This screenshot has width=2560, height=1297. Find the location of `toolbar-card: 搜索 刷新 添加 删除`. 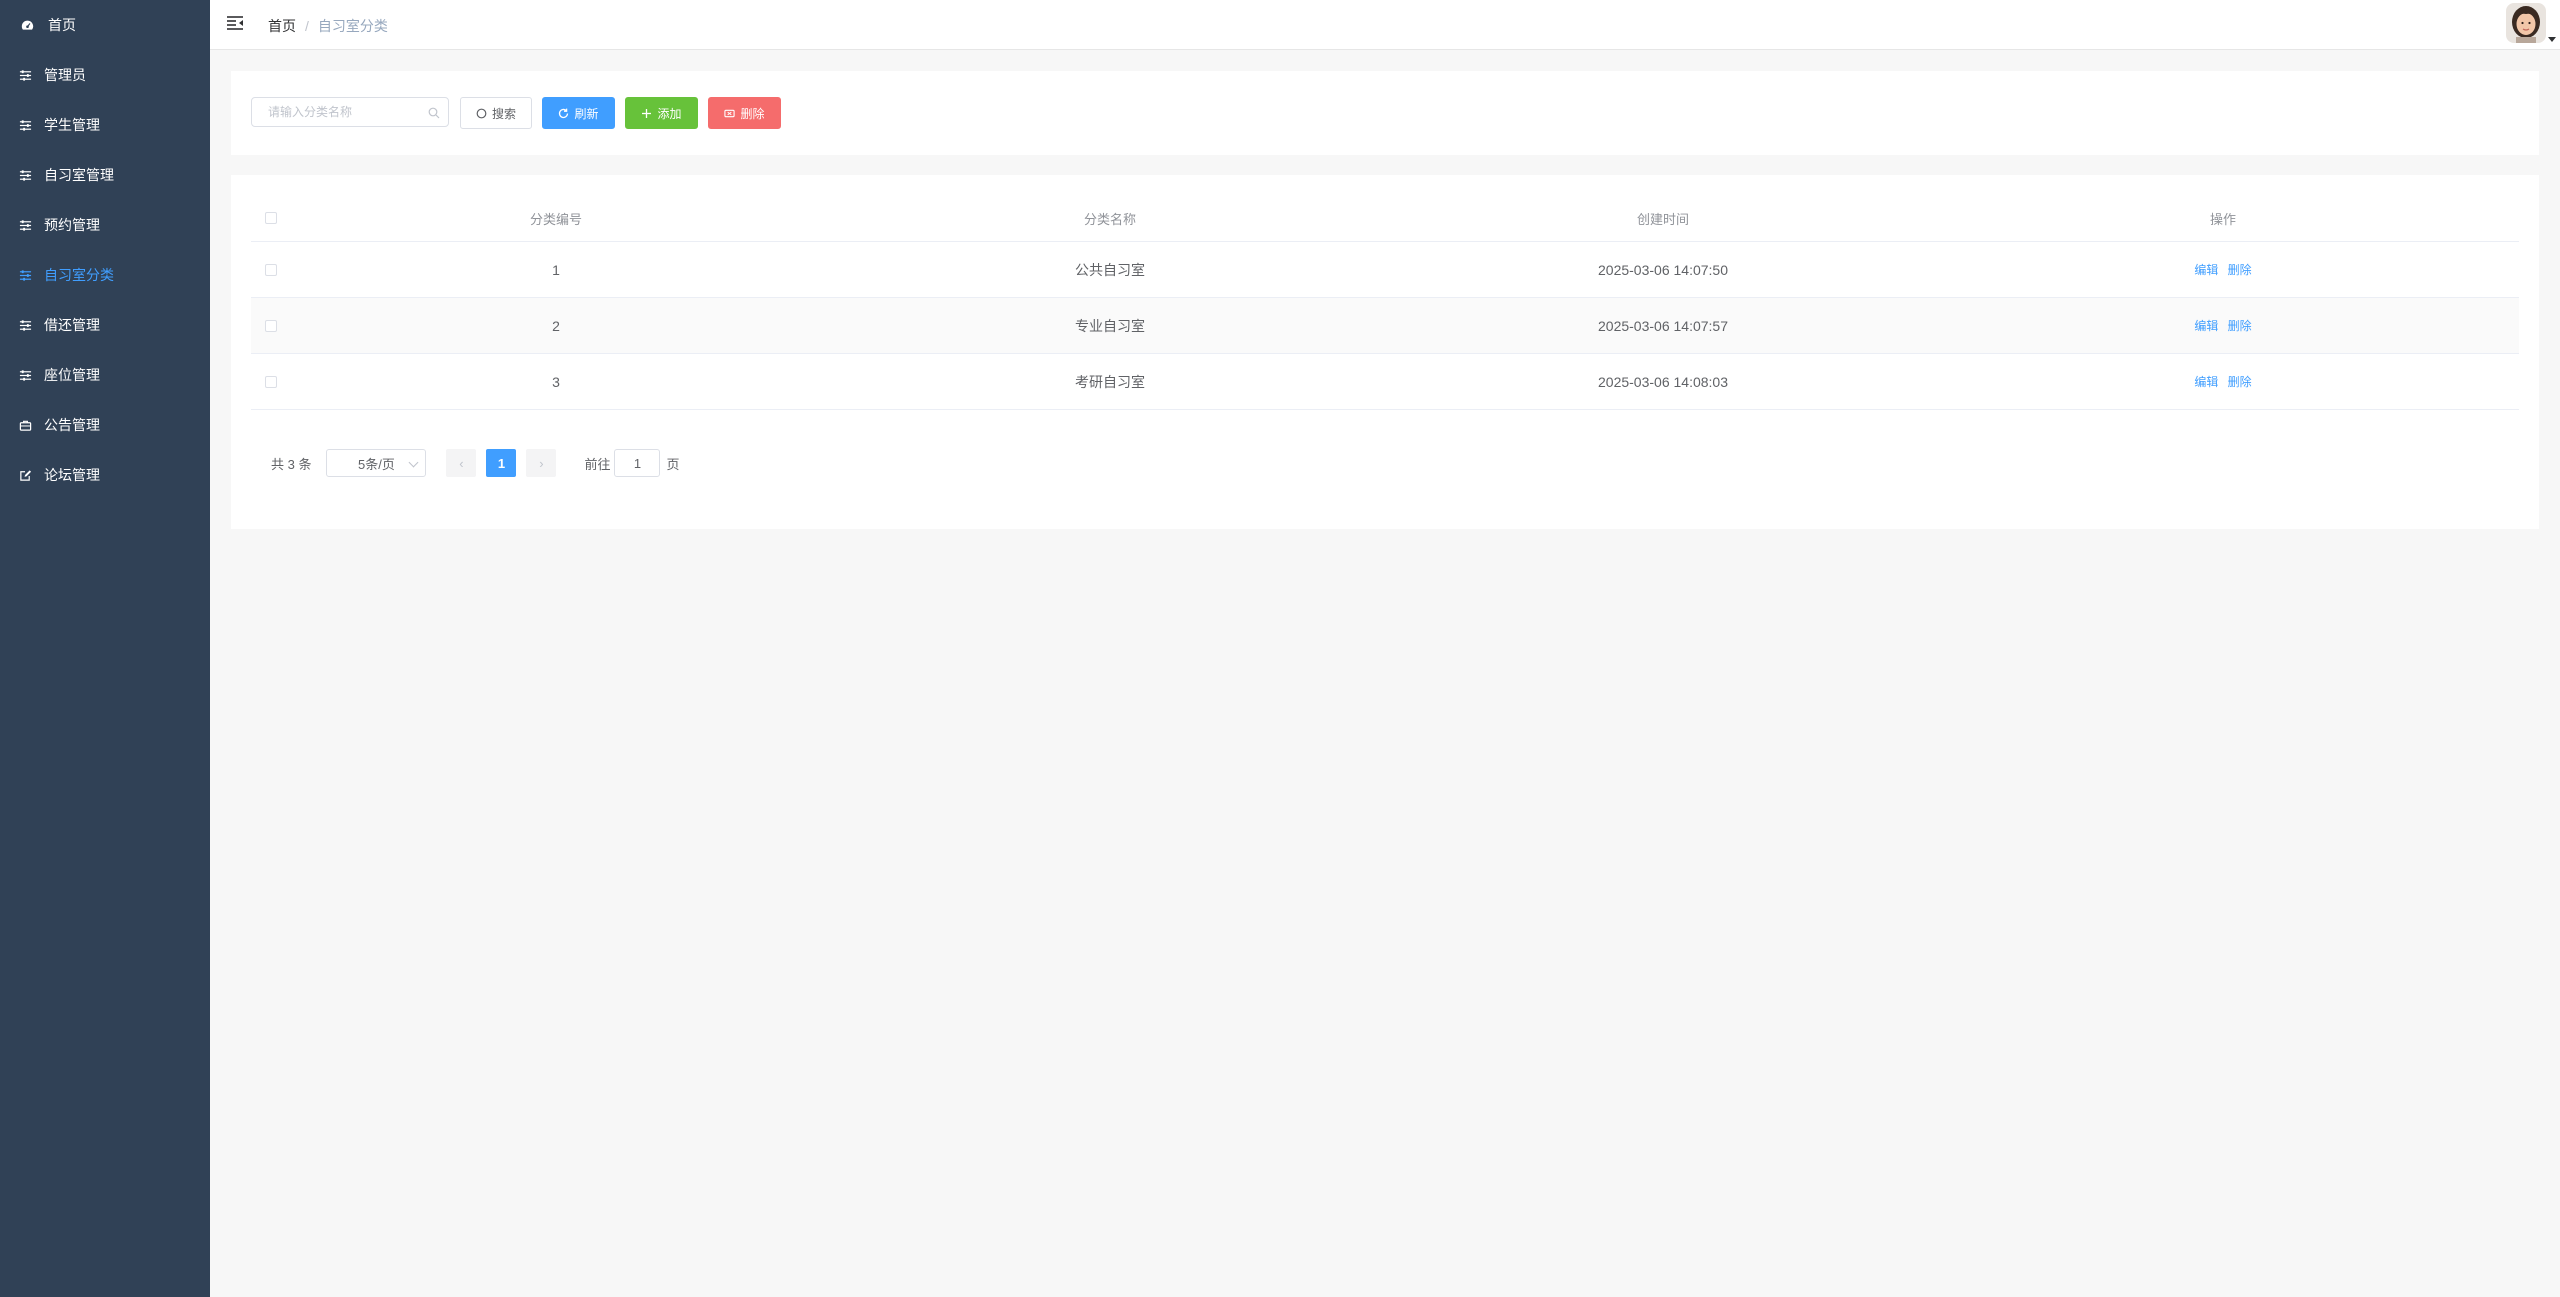

toolbar-card: 搜索 刷新 添加 删除 is located at coordinates (1385, 113).